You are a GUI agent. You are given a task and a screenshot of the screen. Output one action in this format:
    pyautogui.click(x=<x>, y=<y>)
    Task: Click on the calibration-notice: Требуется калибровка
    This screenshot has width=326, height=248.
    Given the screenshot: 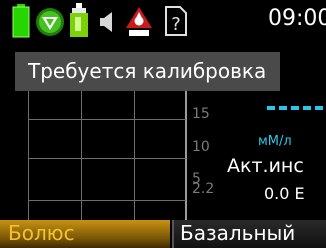 What is the action you would take?
    pyautogui.click(x=147, y=71)
    